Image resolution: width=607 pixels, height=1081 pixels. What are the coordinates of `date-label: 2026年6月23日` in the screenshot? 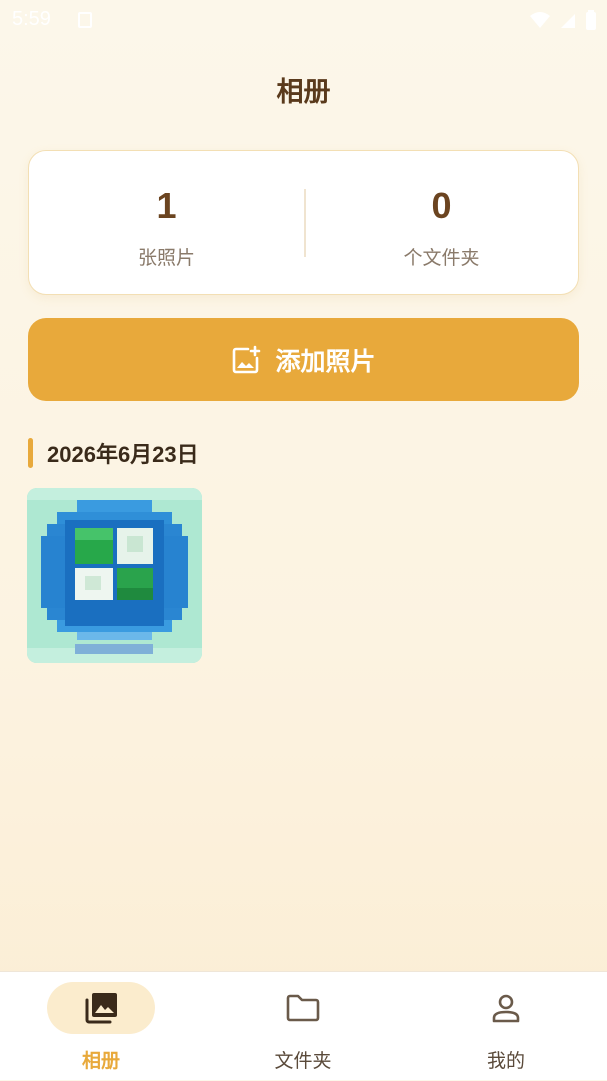 It's located at (123, 454).